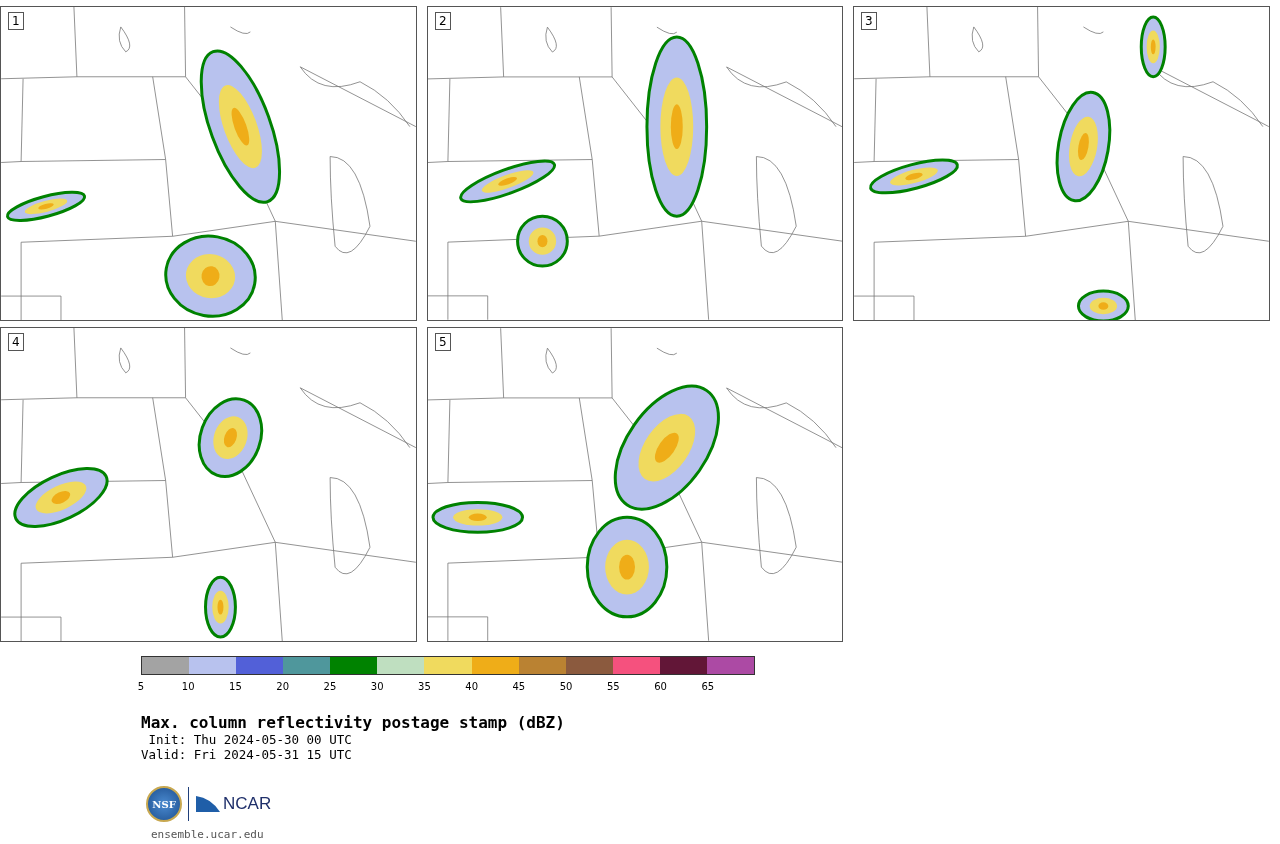 The height and width of the screenshot is (844, 1280). I want to click on init-time: Init: Thu 2024-05-30 00 UTC, so click(250, 739).